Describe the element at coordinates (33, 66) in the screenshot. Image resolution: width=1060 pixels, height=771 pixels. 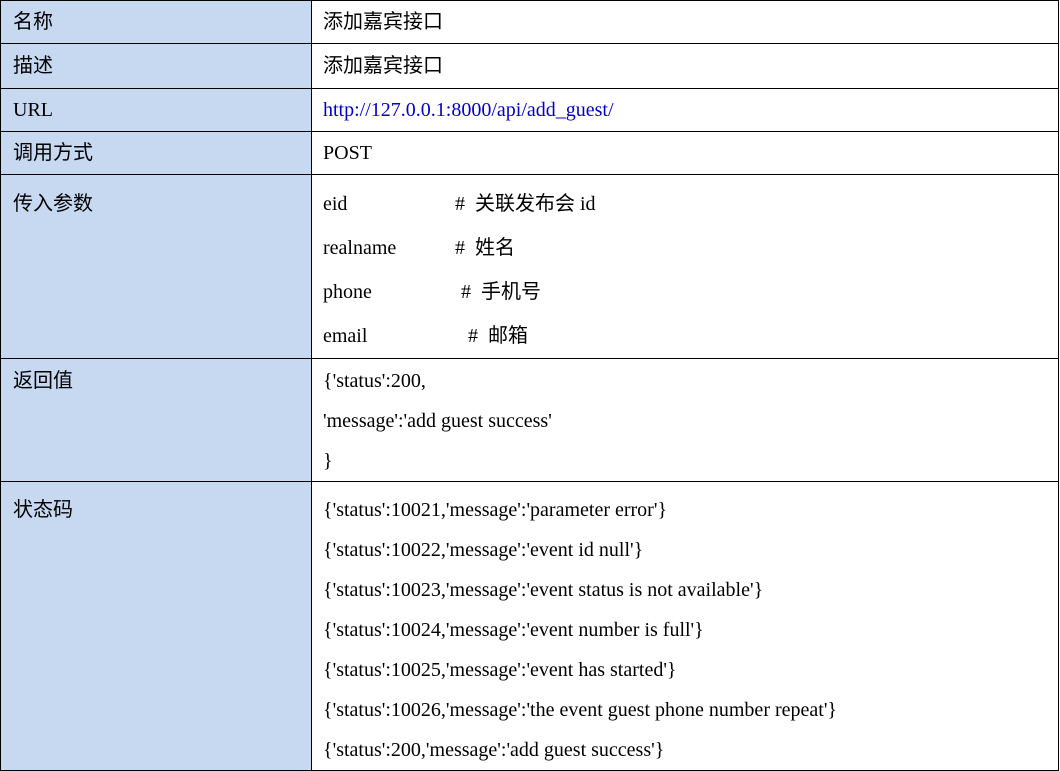
I see `label-description: 描述` at that location.